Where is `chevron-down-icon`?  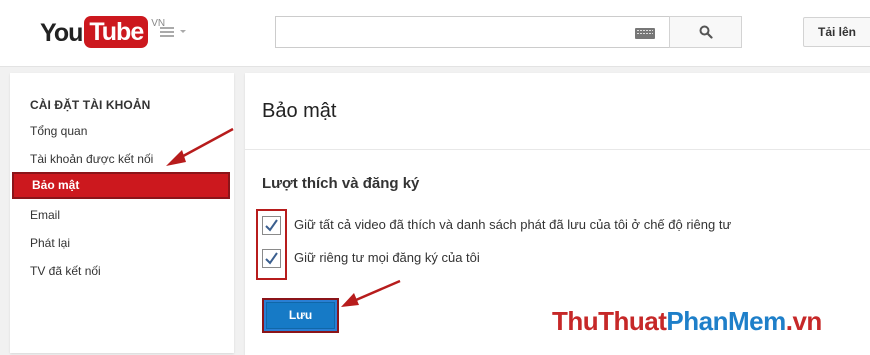 chevron-down-icon is located at coordinates (183, 31).